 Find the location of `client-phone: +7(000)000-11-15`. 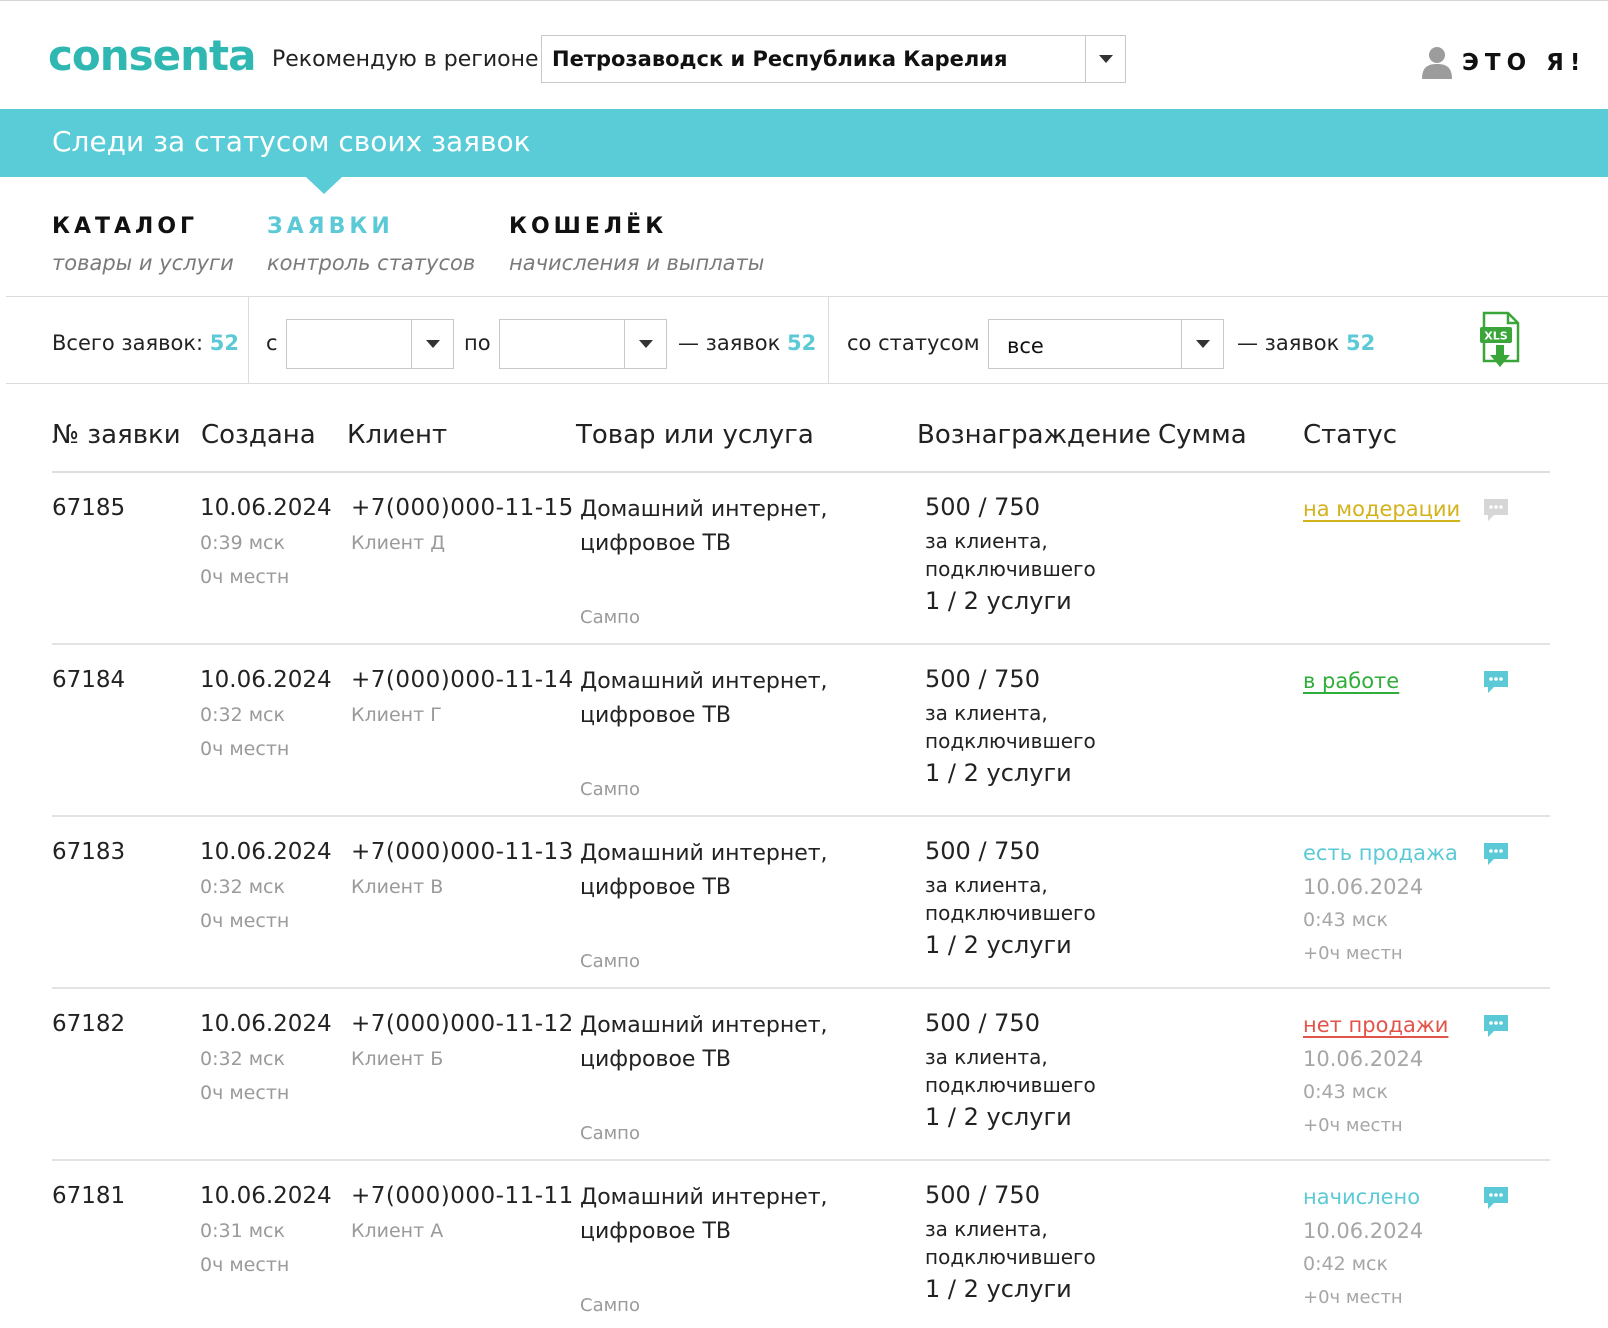

client-phone: +7(000)000-11-15 is located at coordinates (462, 508).